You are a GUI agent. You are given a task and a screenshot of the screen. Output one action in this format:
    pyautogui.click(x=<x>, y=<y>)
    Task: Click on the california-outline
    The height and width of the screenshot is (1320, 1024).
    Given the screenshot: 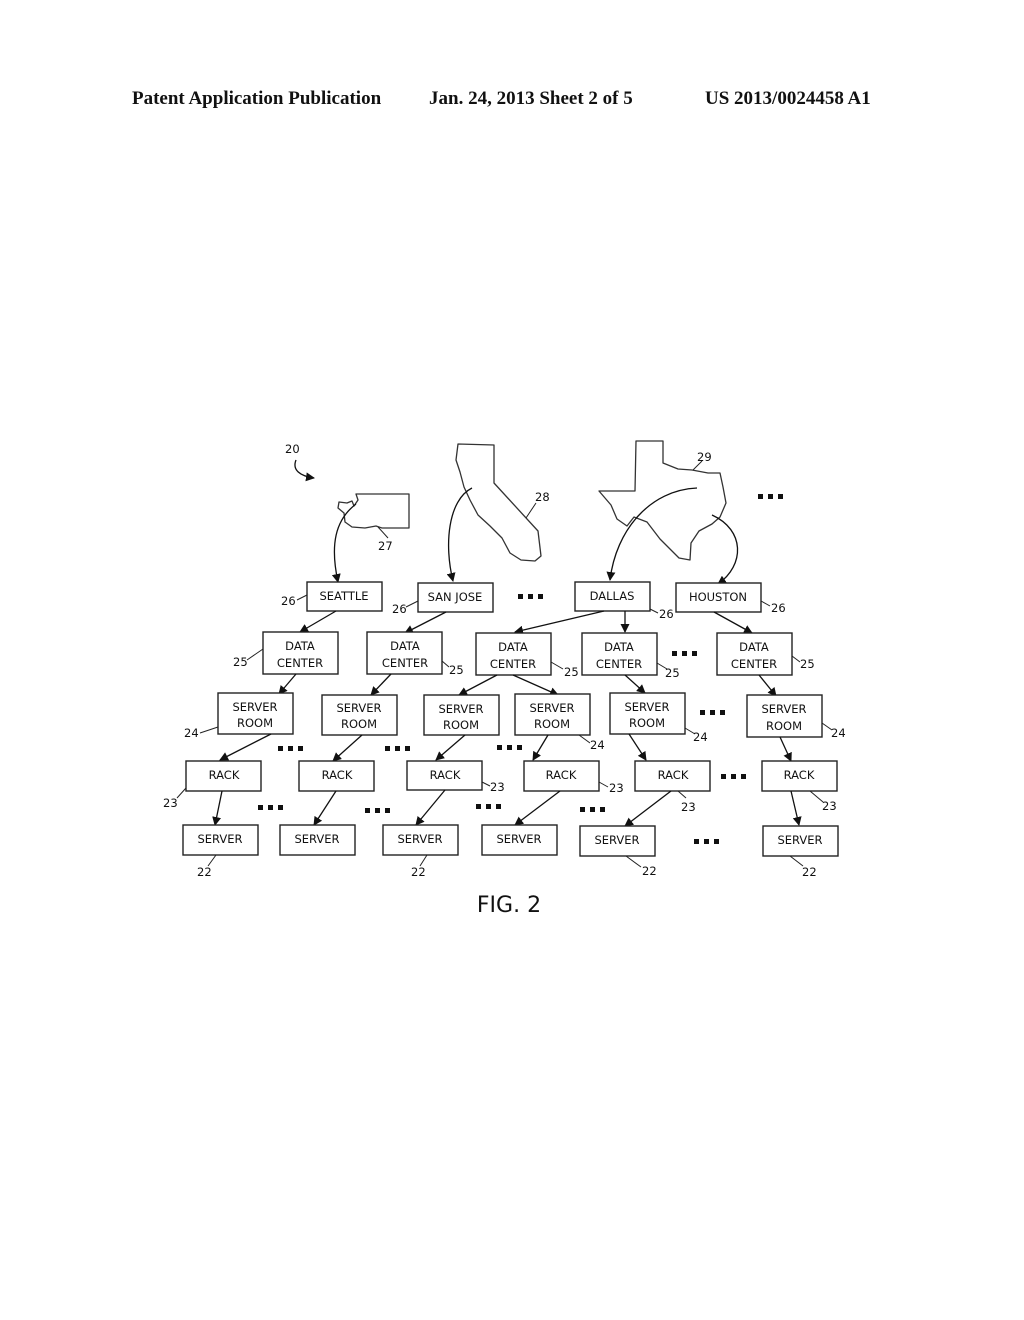 What is the action you would take?
    pyautogui.click(x=498, y=502)
    